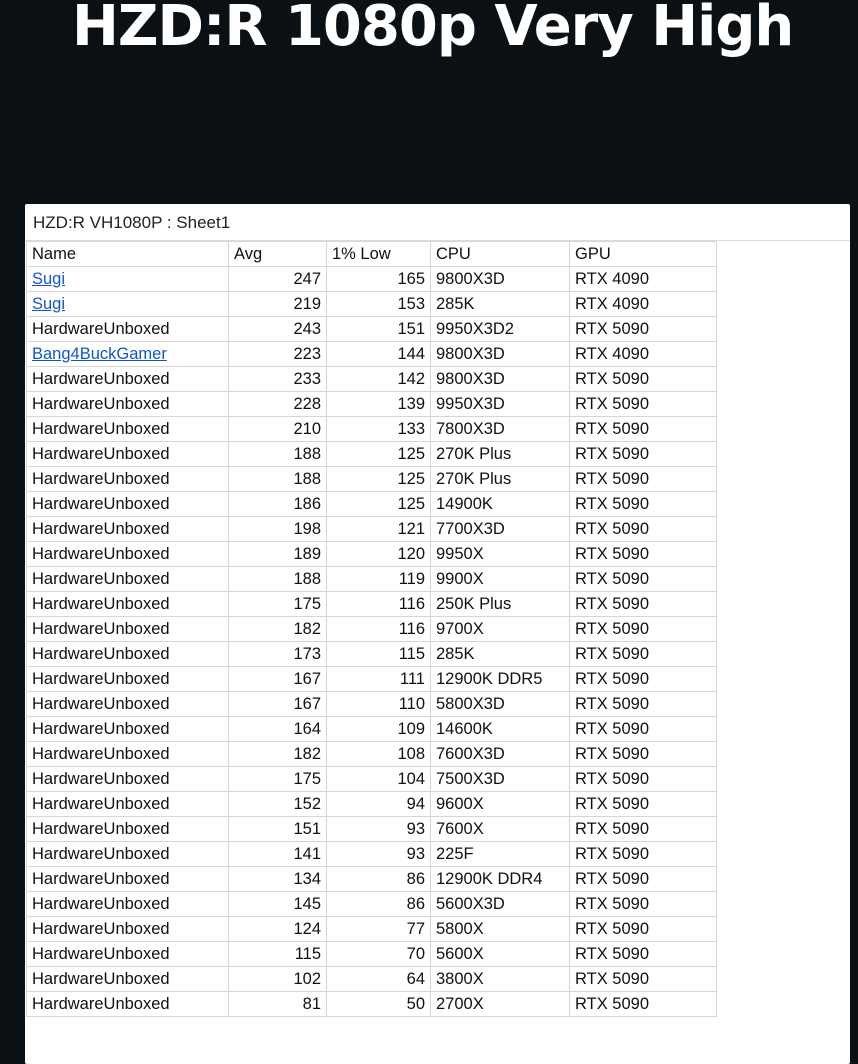  I want to click on table-row: HardwareUnboxed 134 86 12900K DDR4 RTX 5090, so click(371, 879).